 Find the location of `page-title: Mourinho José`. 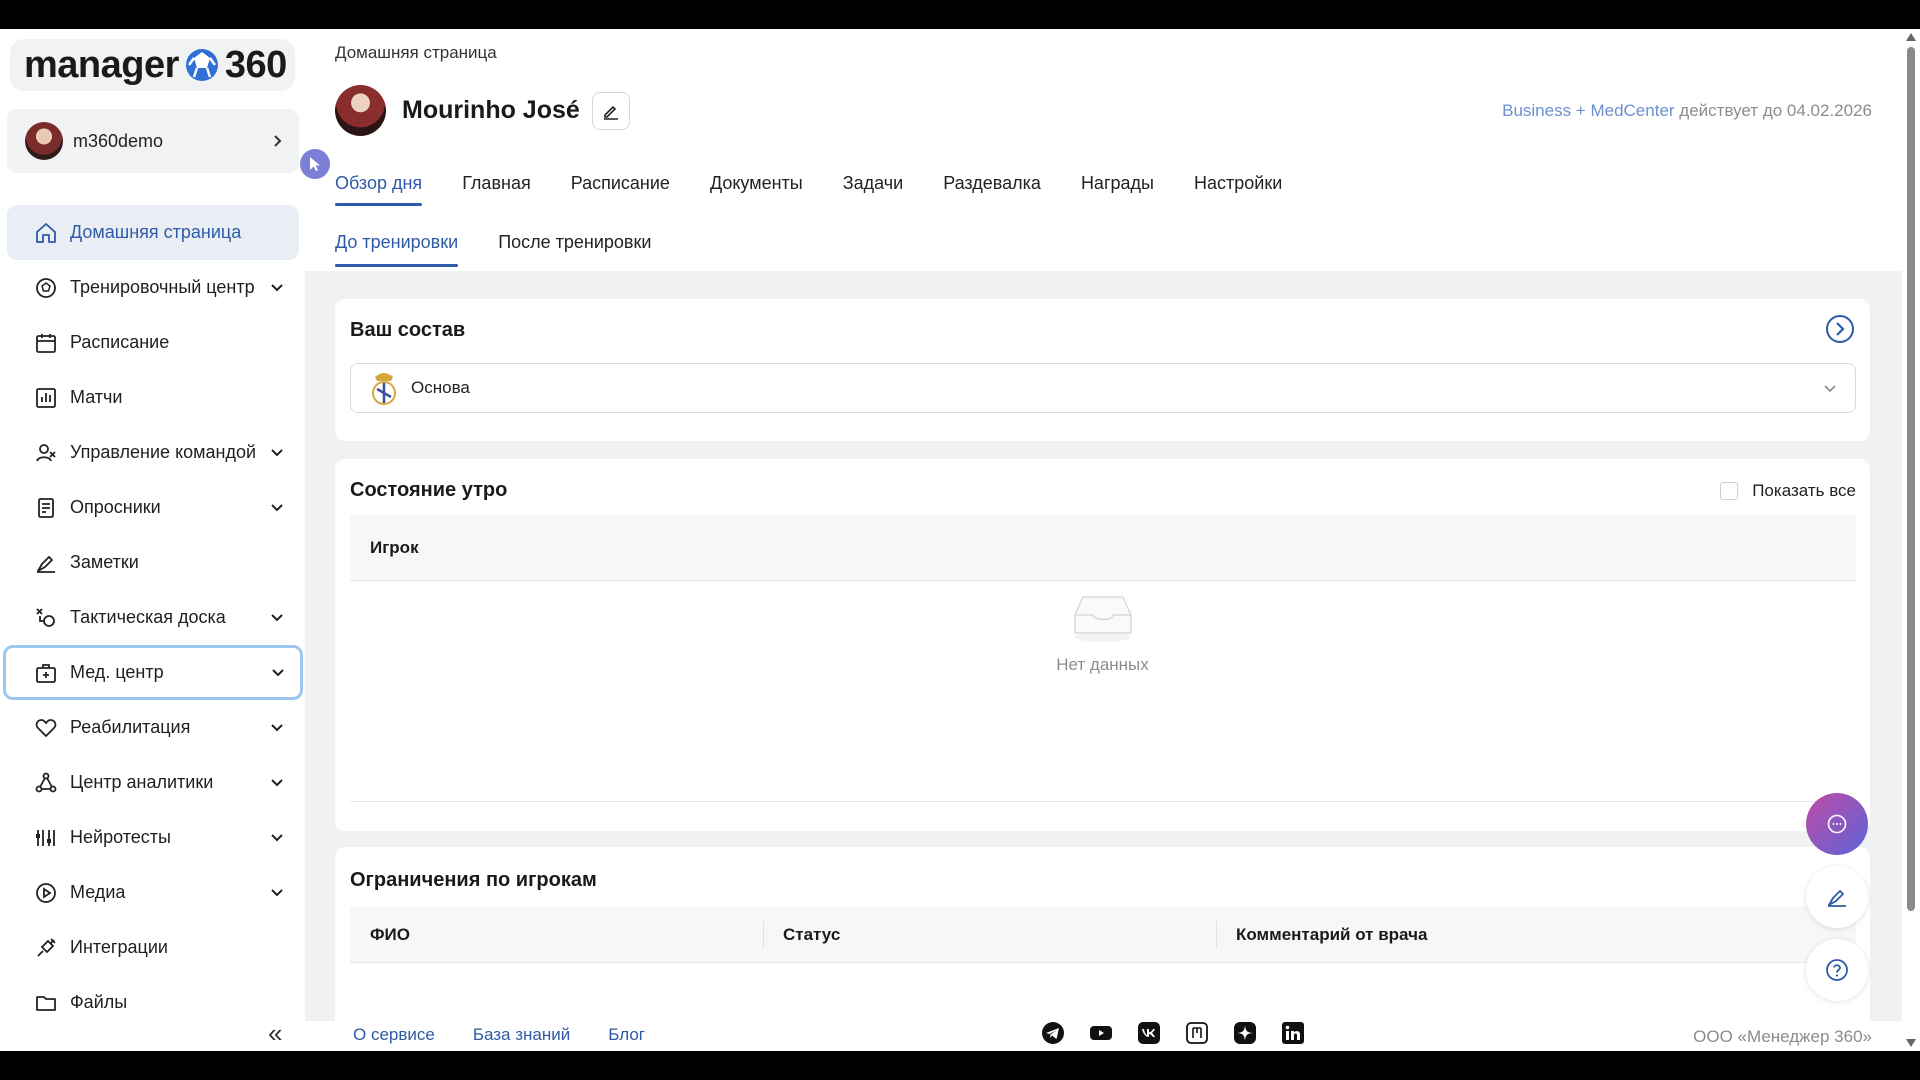

page-title: Mourinho José is located at coordinates (491, 110).